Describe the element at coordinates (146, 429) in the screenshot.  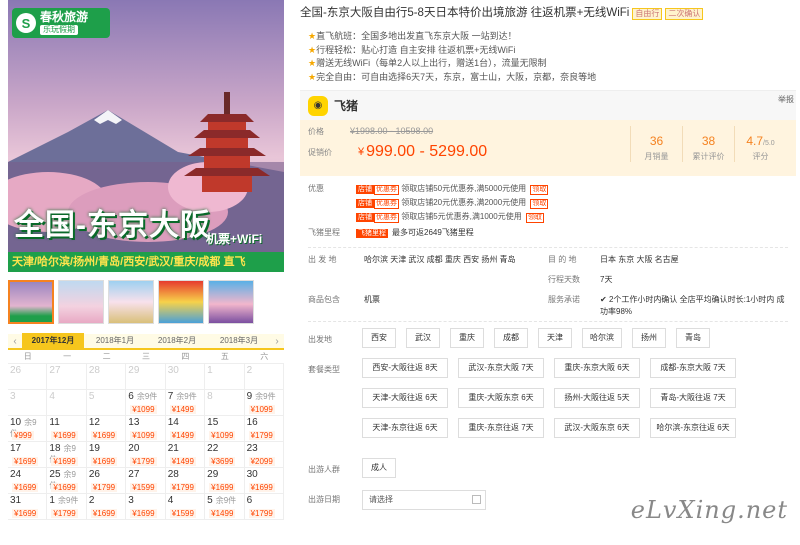
I see `calendar-day: 13 ¥1099` at that location.